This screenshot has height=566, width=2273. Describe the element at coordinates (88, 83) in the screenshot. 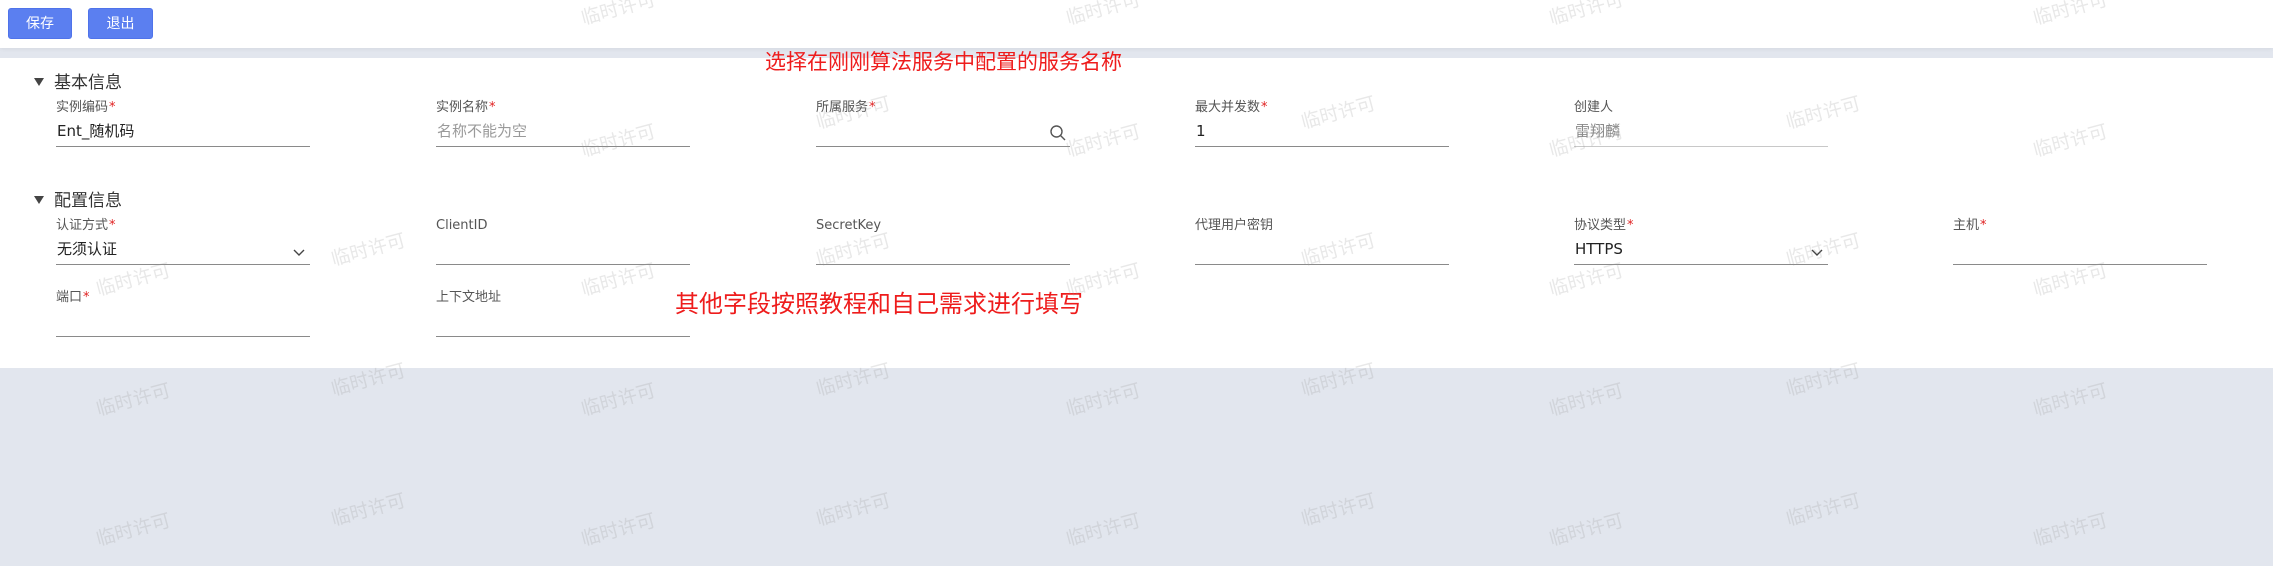

I see `section-basic-title: 基本信息` at that location.